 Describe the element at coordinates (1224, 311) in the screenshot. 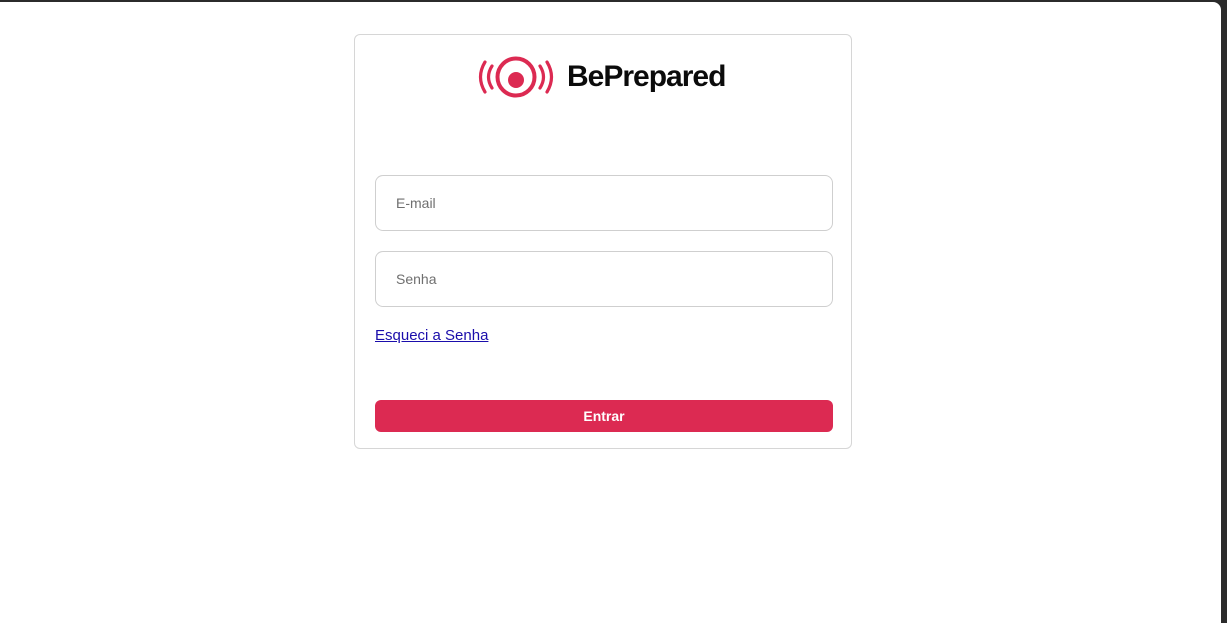

I see `window-edge` at that location.